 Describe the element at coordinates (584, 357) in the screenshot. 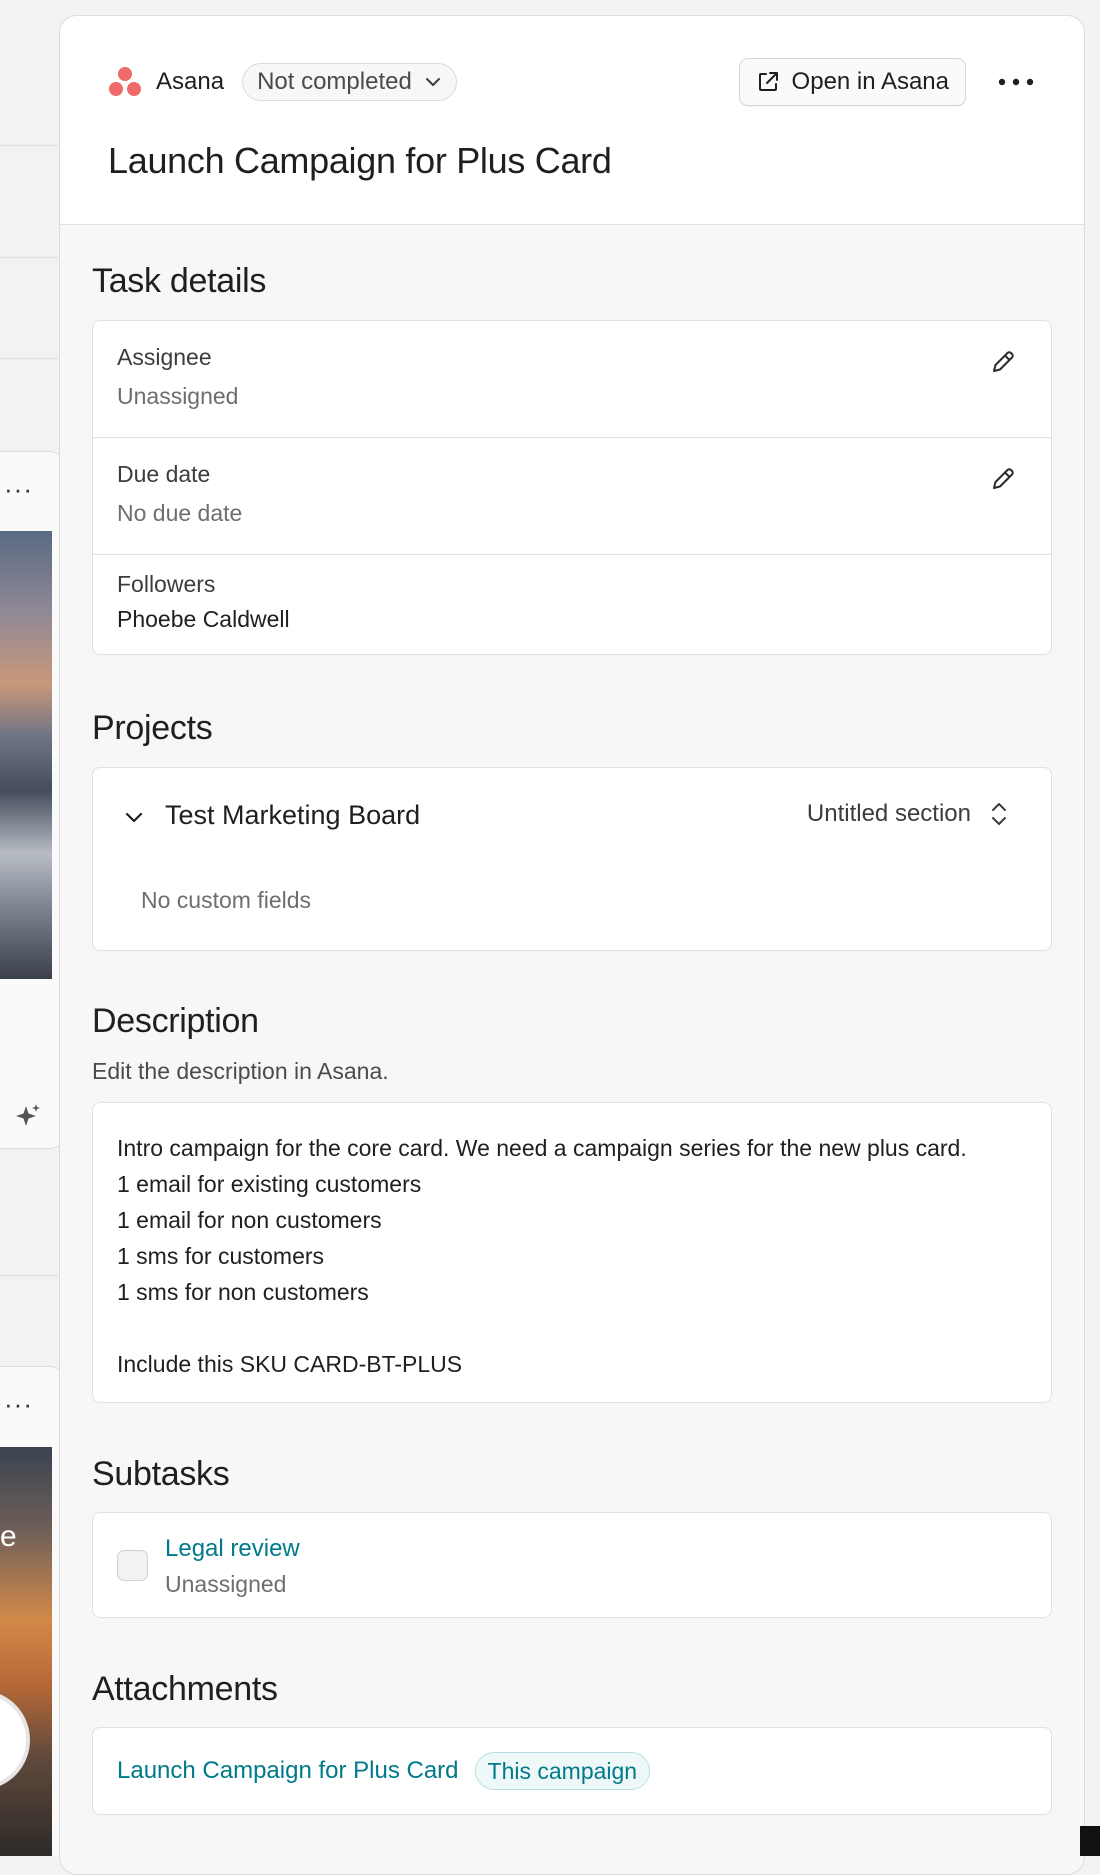

I see `assignee-label: Assignee` at that location.